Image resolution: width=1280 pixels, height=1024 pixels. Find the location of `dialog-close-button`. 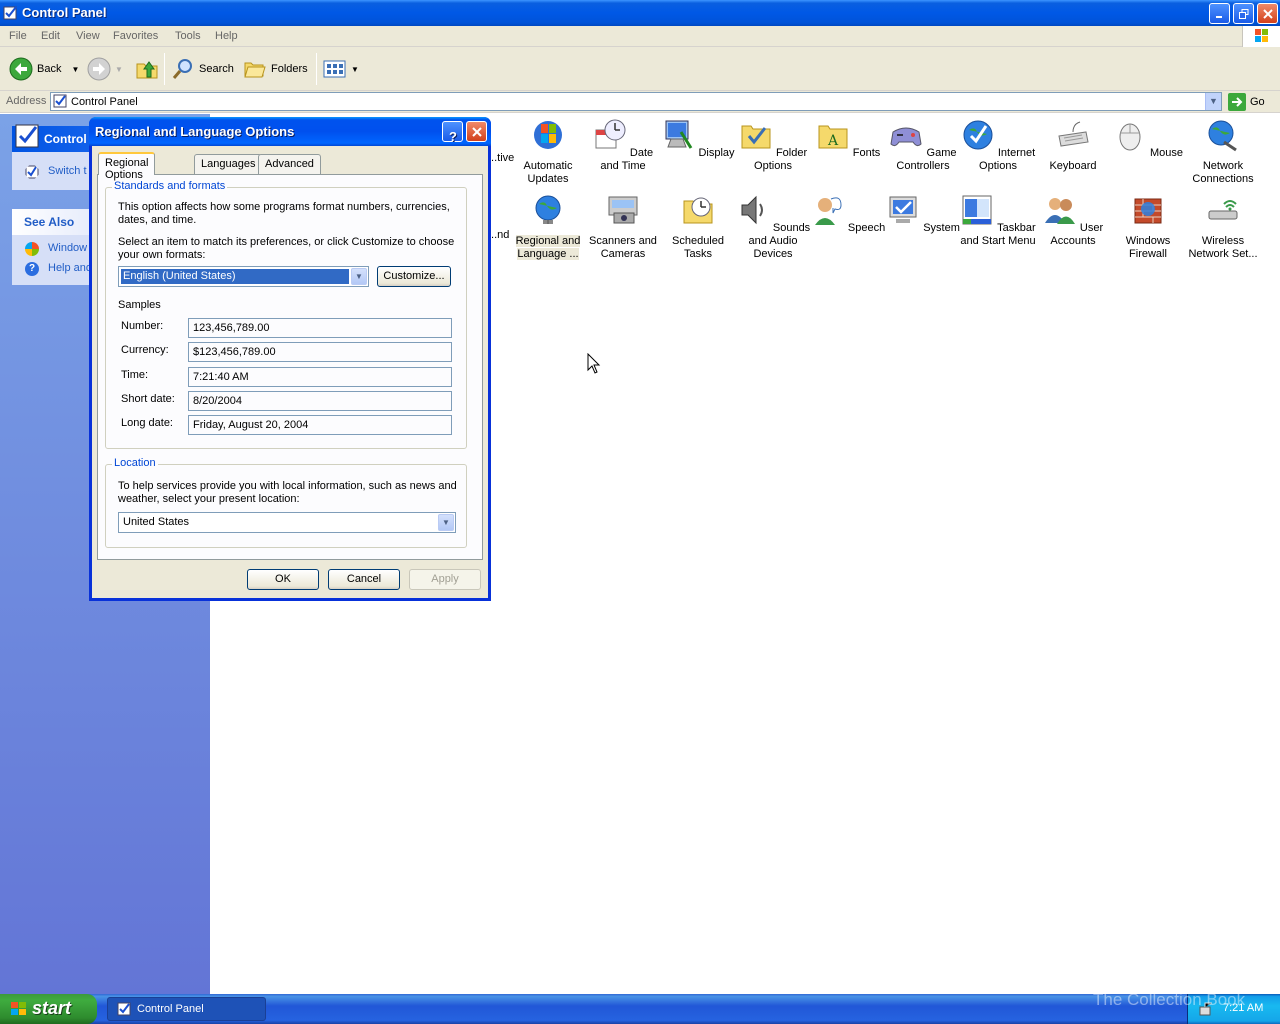

dialog-close-button is located at coordinates (476, 131).